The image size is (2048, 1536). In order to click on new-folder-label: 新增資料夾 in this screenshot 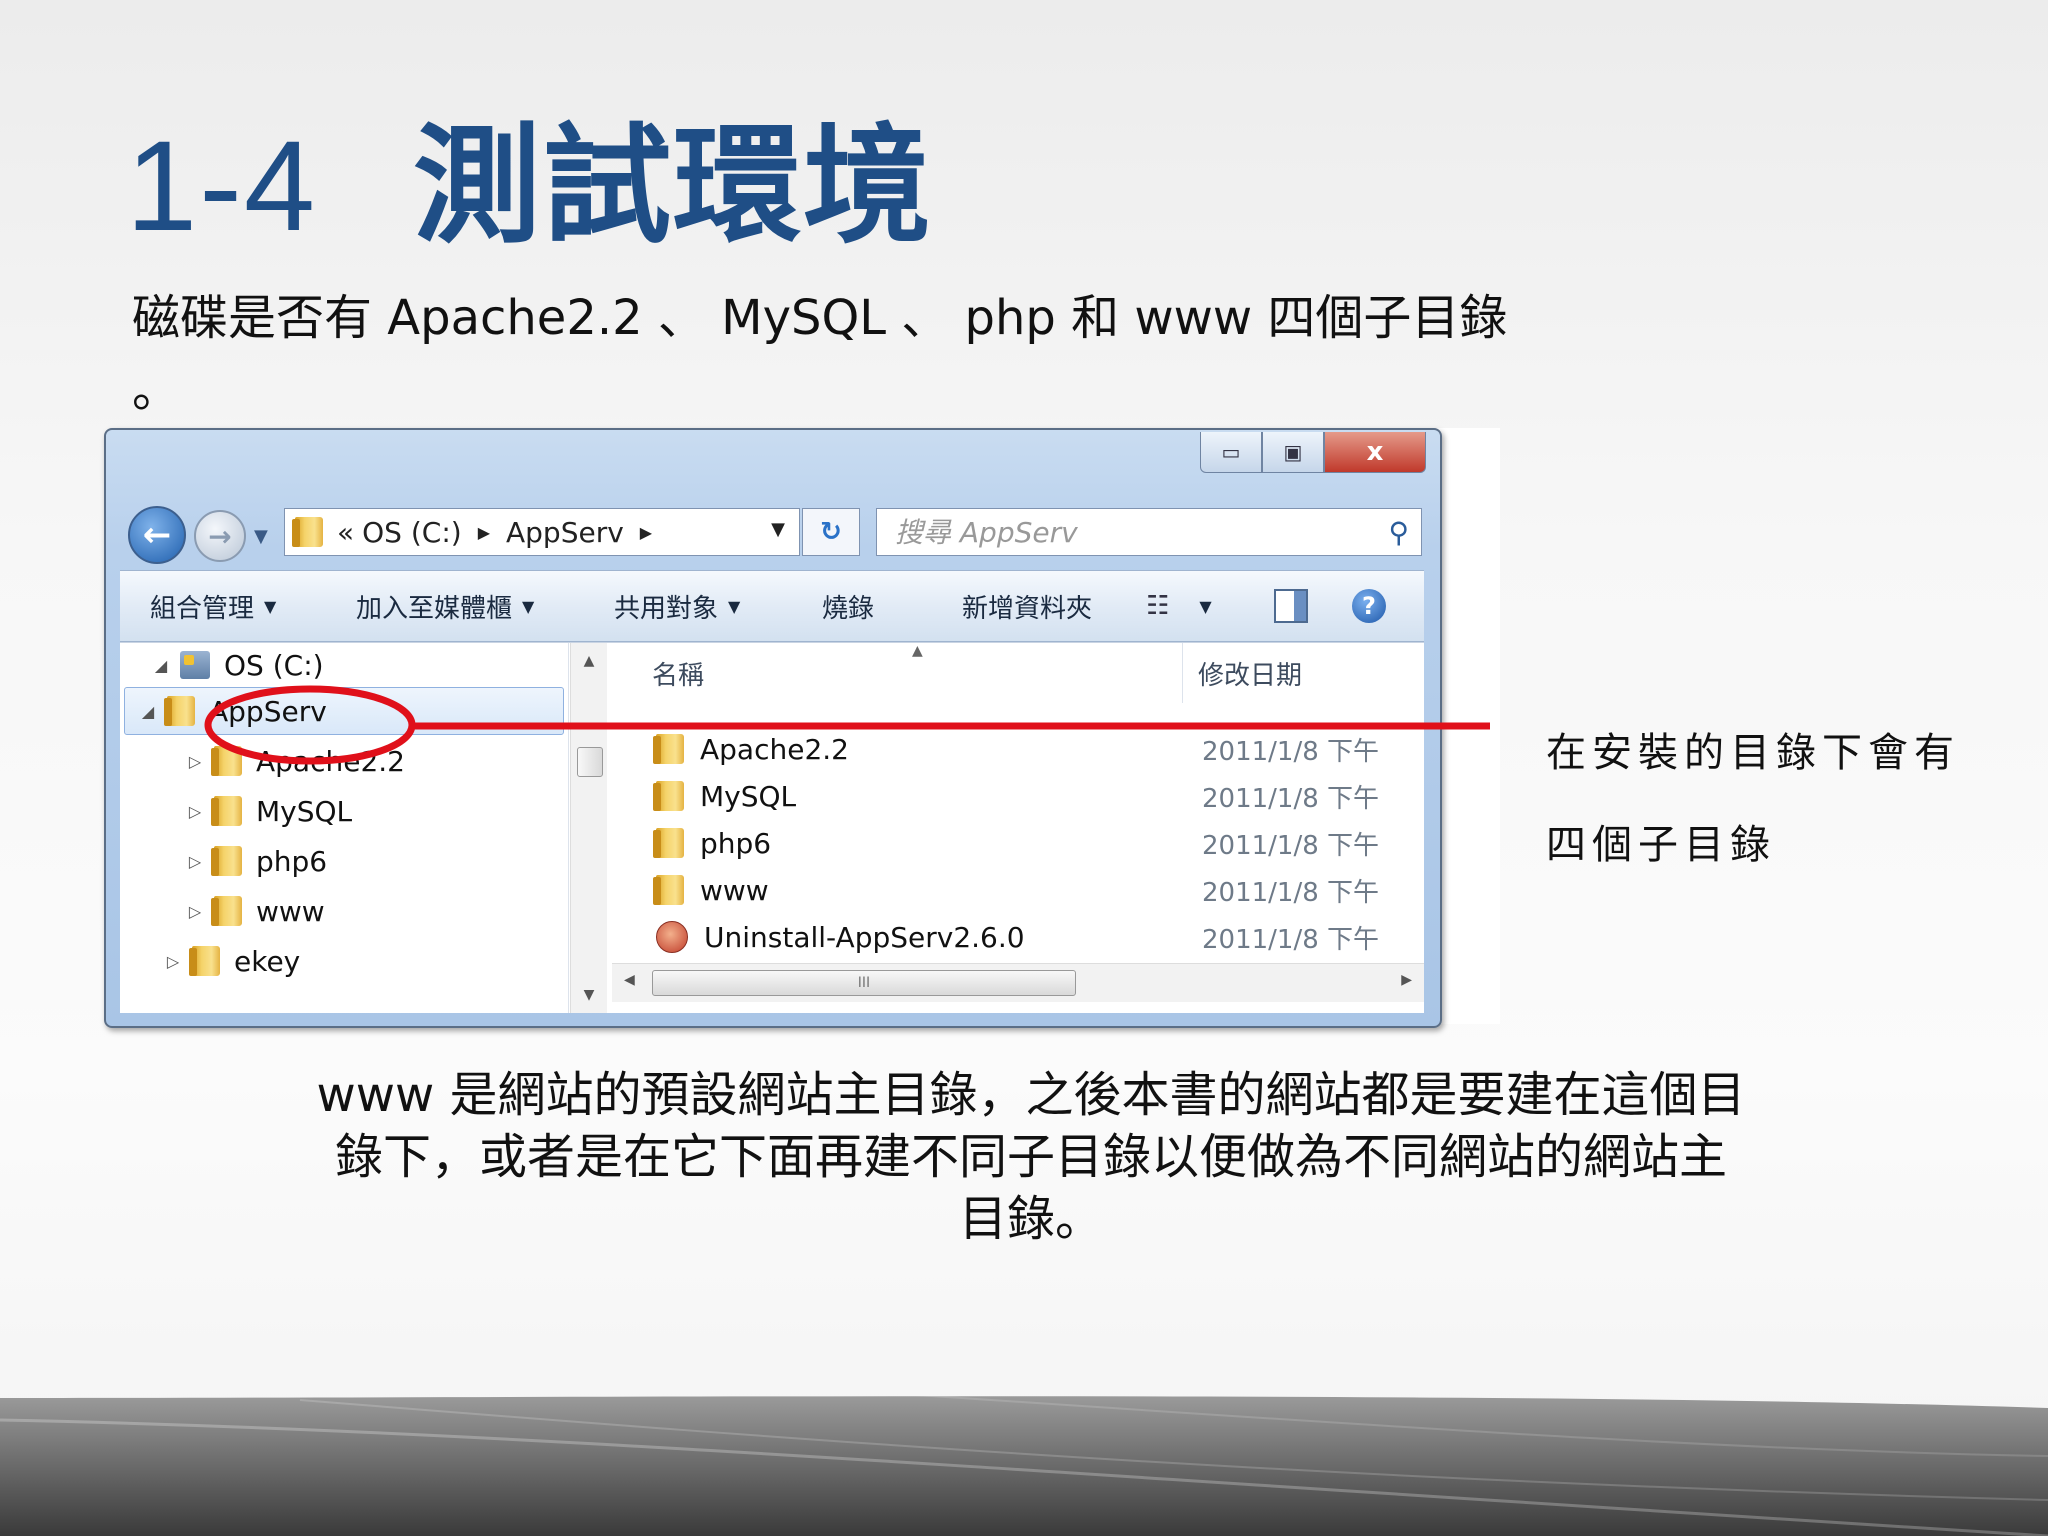, I will do `click(1027, 608)`.